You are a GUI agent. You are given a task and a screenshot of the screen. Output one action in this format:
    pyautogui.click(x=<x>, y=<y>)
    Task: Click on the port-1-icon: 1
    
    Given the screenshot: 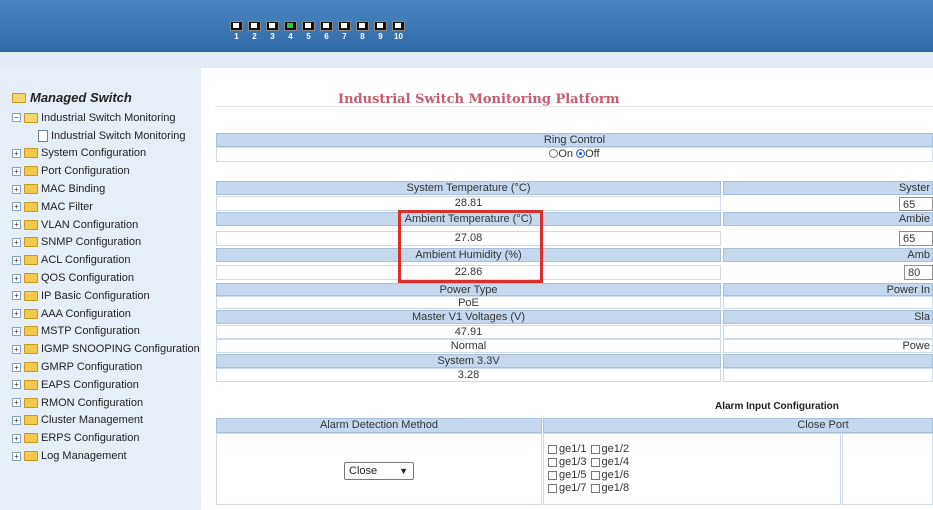 What is the action you would take?
    pyautogui.click(x=236, y=30)
    